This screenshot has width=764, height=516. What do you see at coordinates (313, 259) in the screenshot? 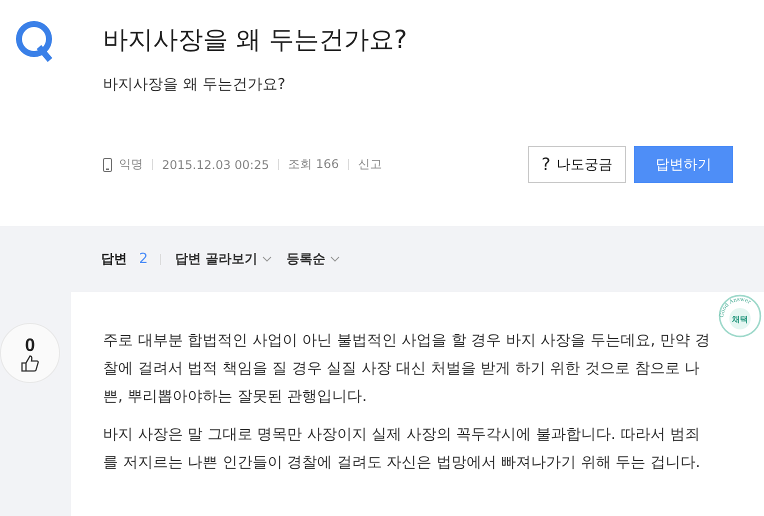
I see `filter-dropdown: 등록순` at bounding box center [313, 259].